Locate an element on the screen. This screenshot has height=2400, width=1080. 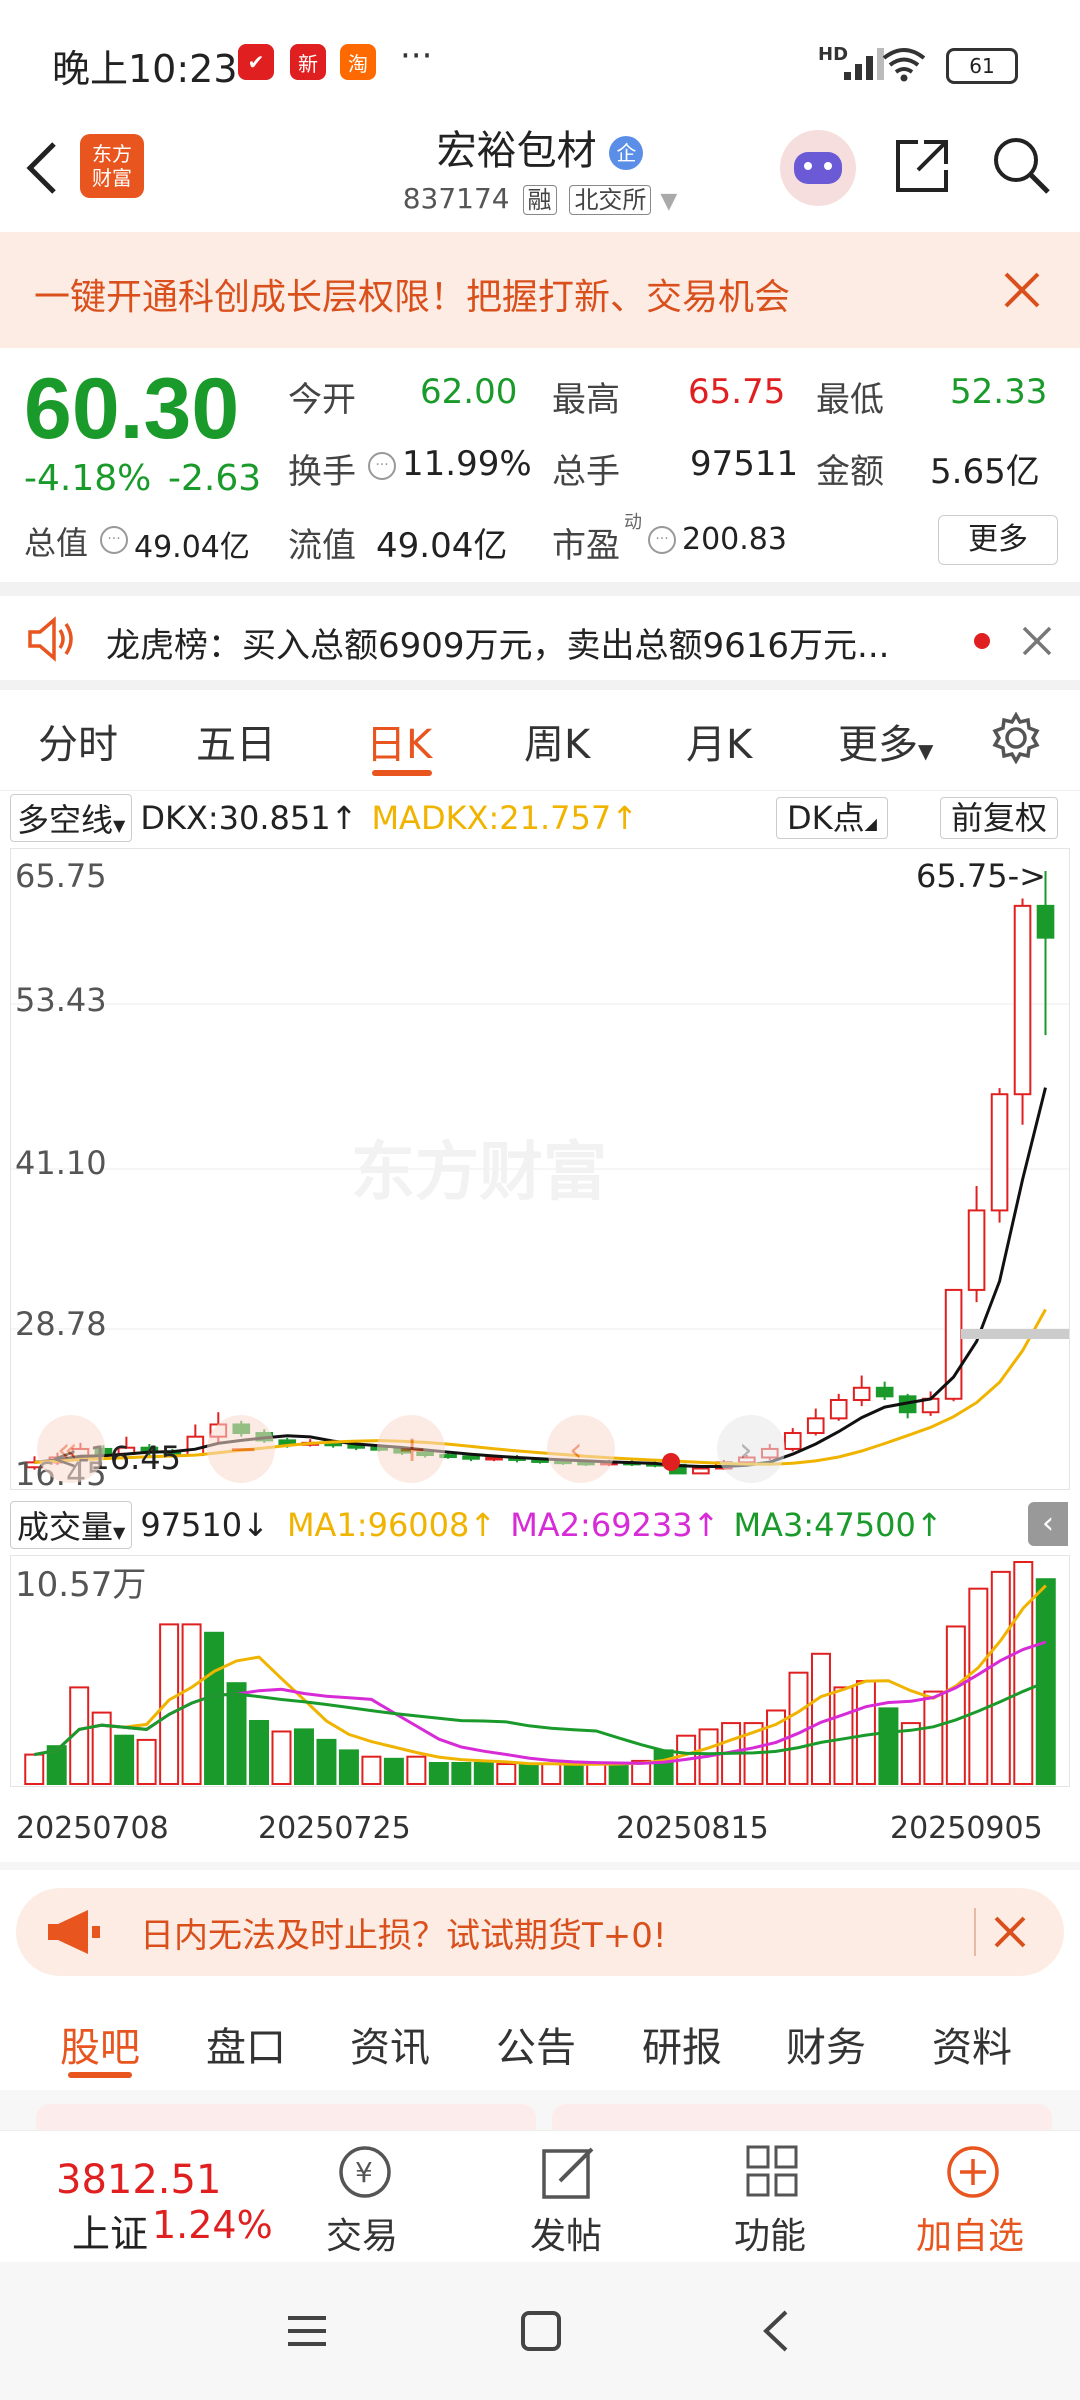
madkx-line is located at coordinates (540, 1387).